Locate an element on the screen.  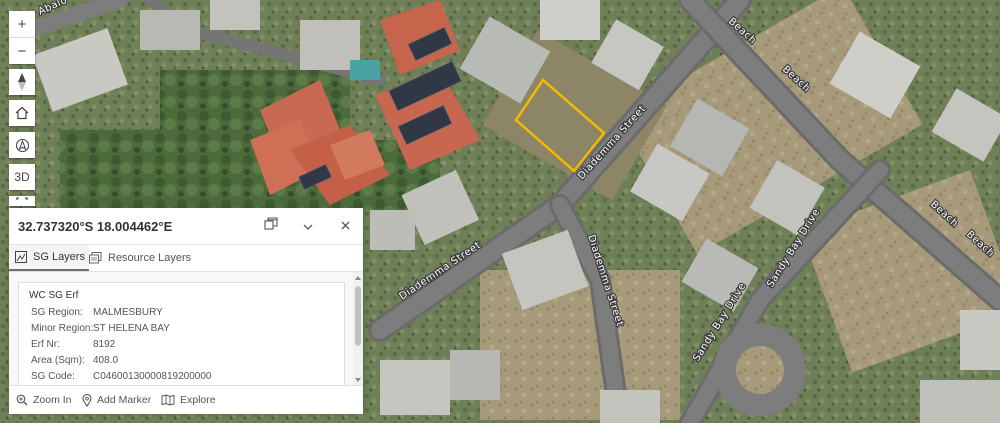
sg-layers-icon is located at coordinates (21, 257).